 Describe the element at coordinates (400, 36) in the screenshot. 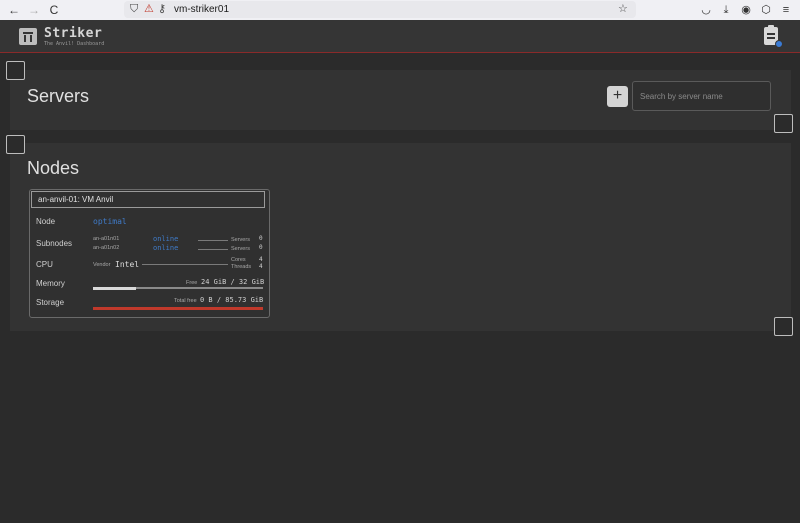

I see `app-header: Striker The Anvil! Dashboard` at that location.